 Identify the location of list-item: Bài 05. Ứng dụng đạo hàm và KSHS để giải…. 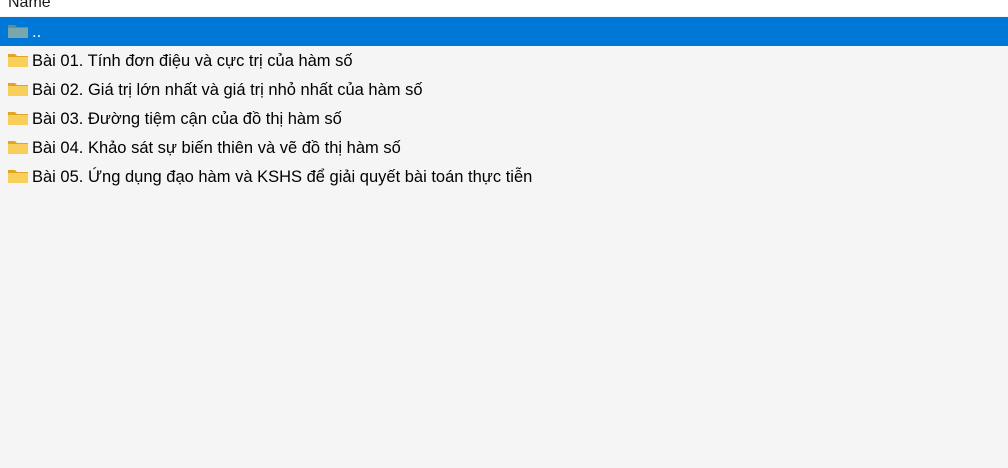
(504, 176).